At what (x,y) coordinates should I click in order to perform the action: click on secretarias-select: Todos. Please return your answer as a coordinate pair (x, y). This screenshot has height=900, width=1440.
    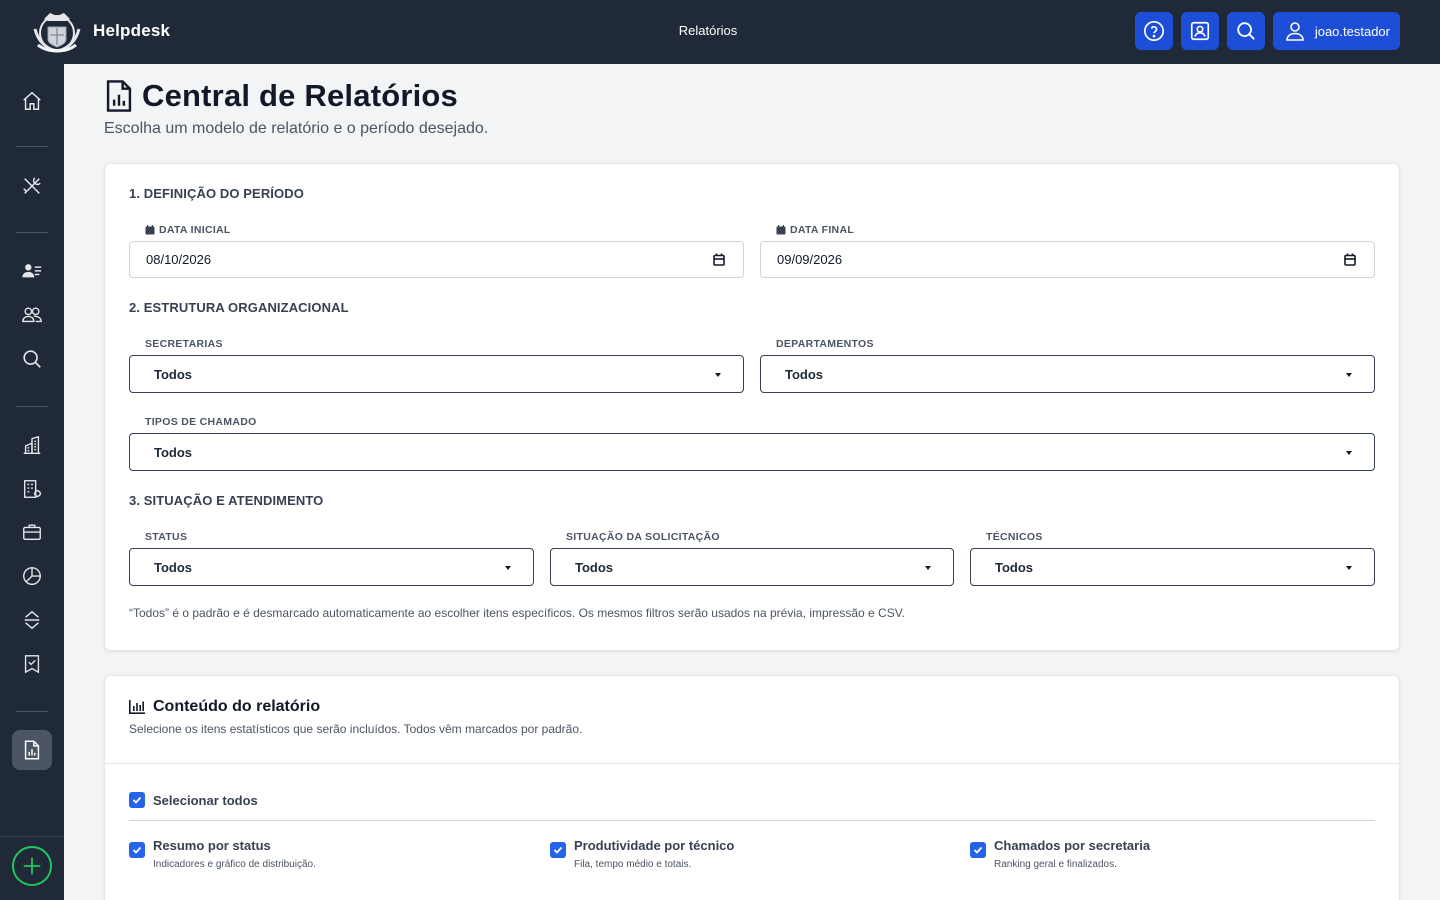
    Looking at the image, I should click on (436, 374).